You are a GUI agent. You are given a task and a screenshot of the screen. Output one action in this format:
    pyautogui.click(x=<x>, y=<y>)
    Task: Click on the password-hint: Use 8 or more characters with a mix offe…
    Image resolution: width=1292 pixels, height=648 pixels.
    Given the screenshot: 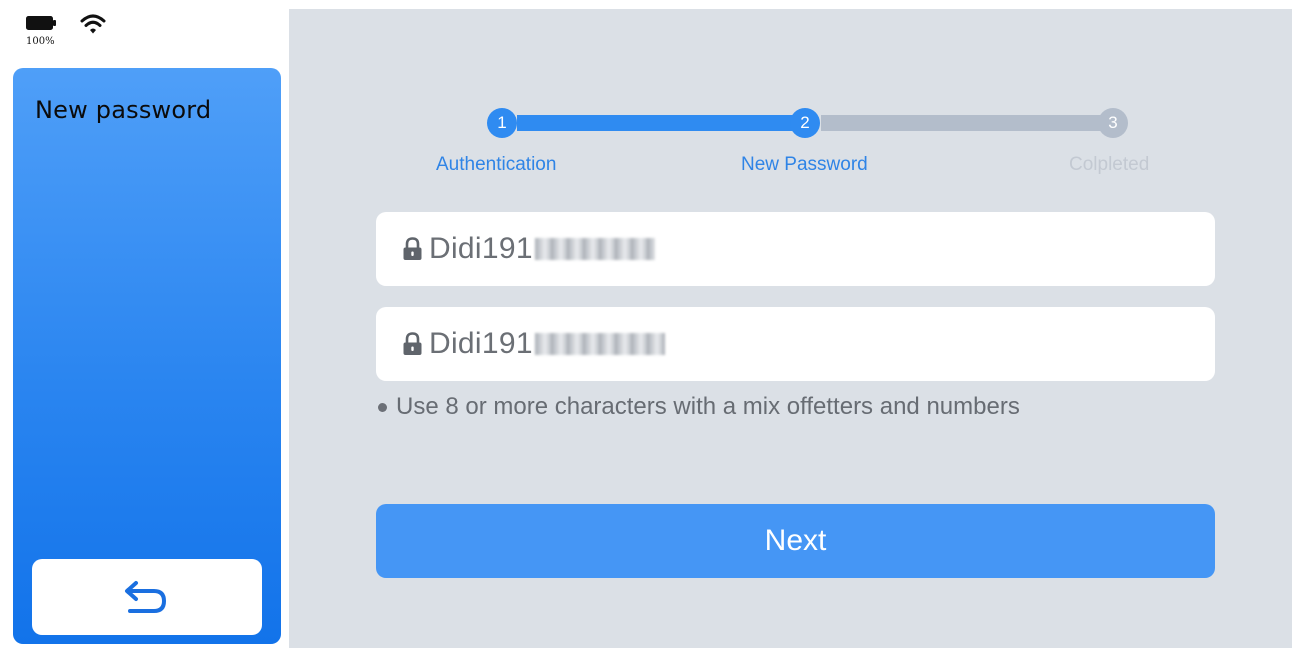 What is the action you would take?
    pyautogui.click(x=698, y=407)
    